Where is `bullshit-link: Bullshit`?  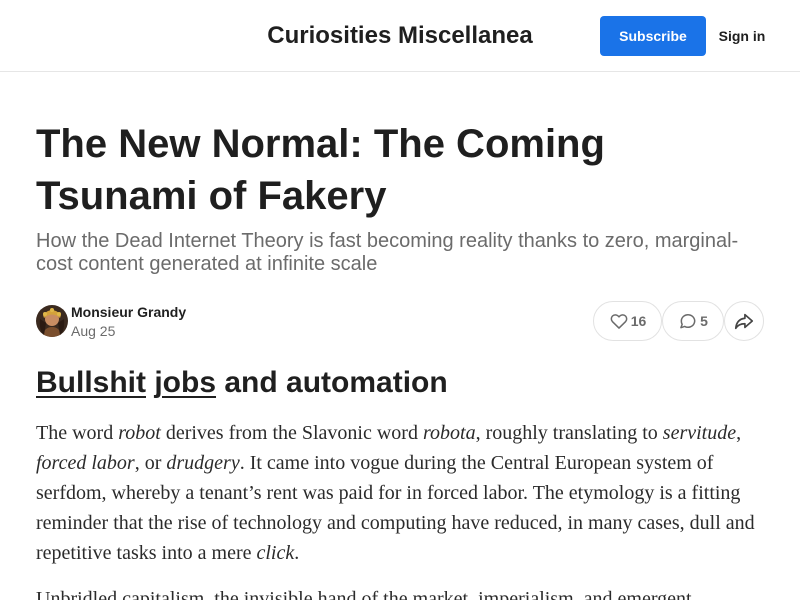 bullshit-link: Bullshit is located at coordinates (91, 382).